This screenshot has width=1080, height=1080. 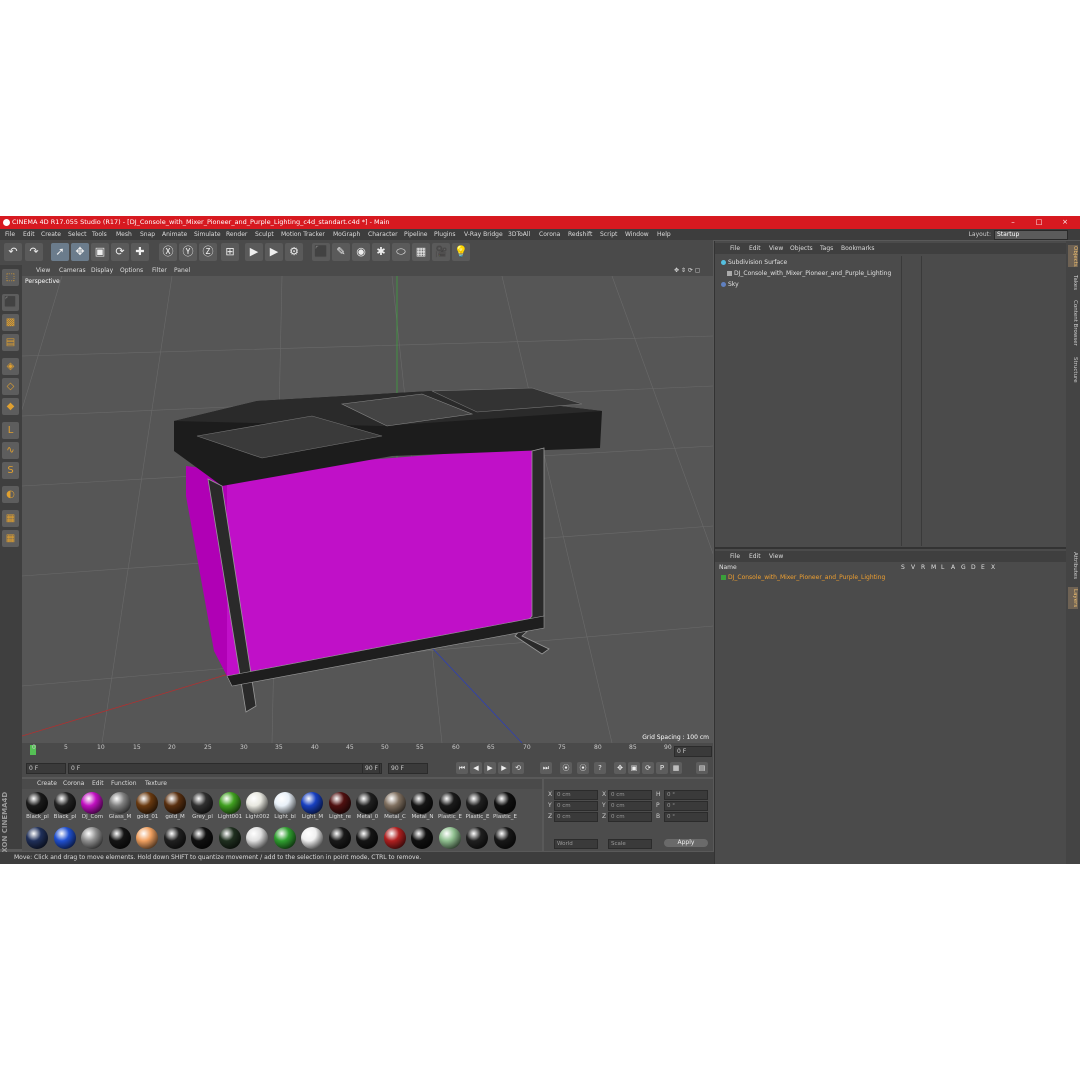 What do you see at coordinates (693, 751) in the screenshot?
I see `timeline-frame-display: 0 F` at bounding box center [693, 751].